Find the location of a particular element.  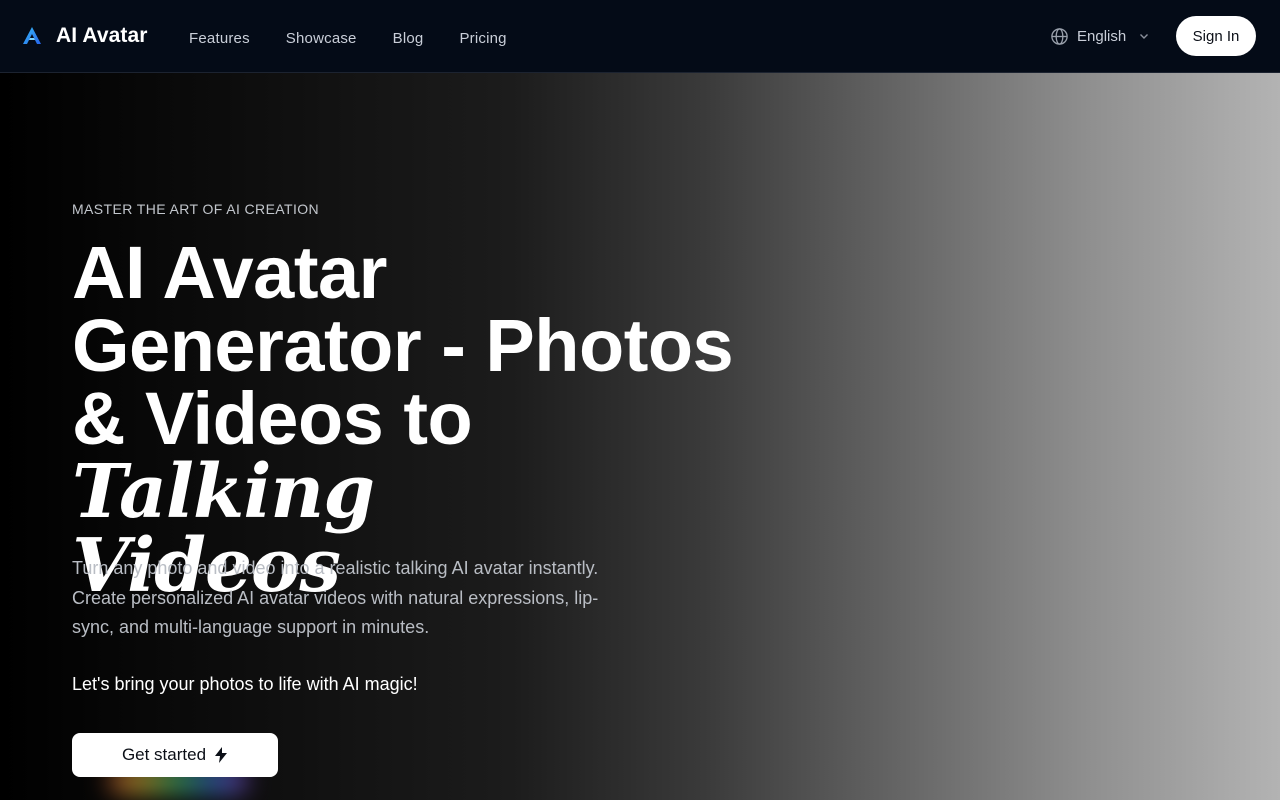

get-started-button: Get started is located at coordinates (175, 755).